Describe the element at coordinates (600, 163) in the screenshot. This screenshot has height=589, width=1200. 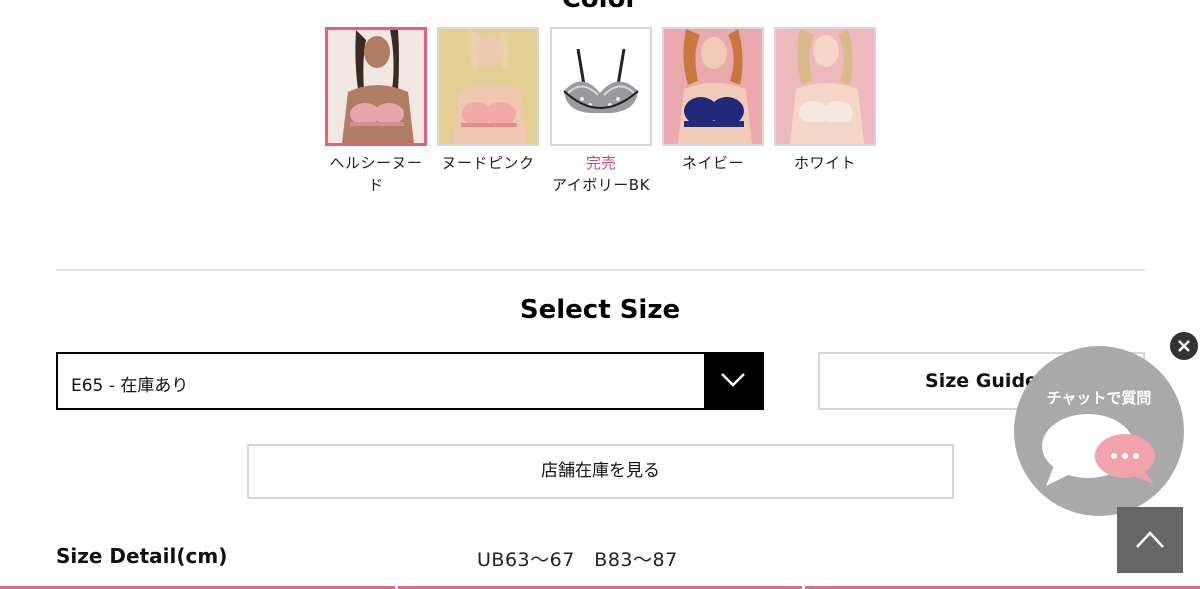
I see `soldout-label: 完売` at that location.